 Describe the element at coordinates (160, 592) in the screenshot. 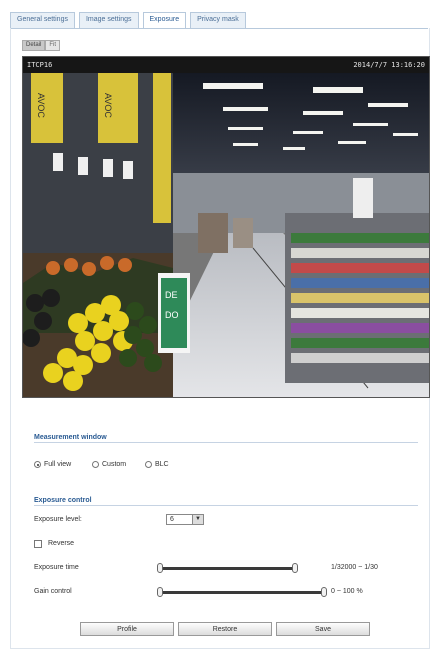

I see `gain-min-handle` at that location.